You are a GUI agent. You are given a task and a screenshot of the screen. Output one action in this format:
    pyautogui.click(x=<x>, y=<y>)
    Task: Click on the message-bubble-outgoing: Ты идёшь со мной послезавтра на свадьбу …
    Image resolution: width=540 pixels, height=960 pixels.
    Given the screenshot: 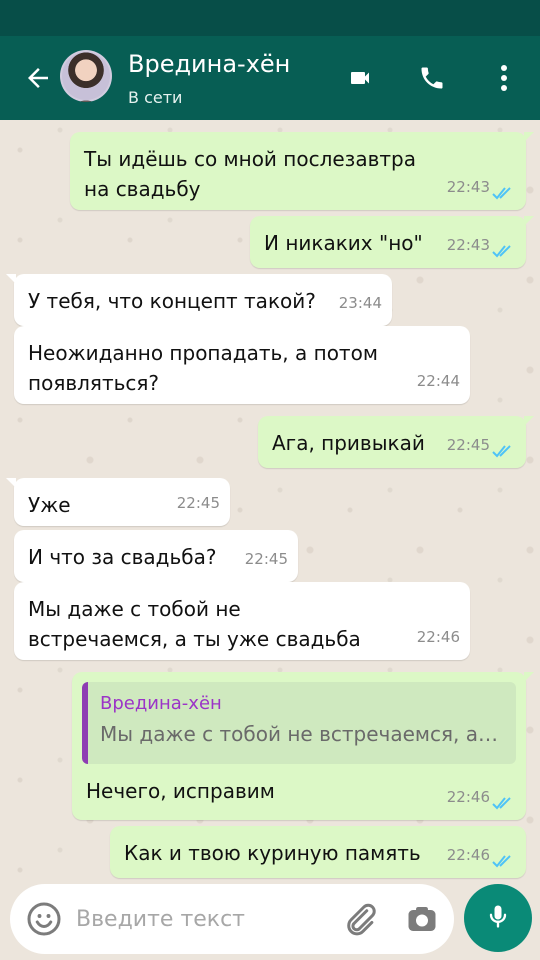 What is the action you would take?
    pyautogui.click(x=302, y=171)
    